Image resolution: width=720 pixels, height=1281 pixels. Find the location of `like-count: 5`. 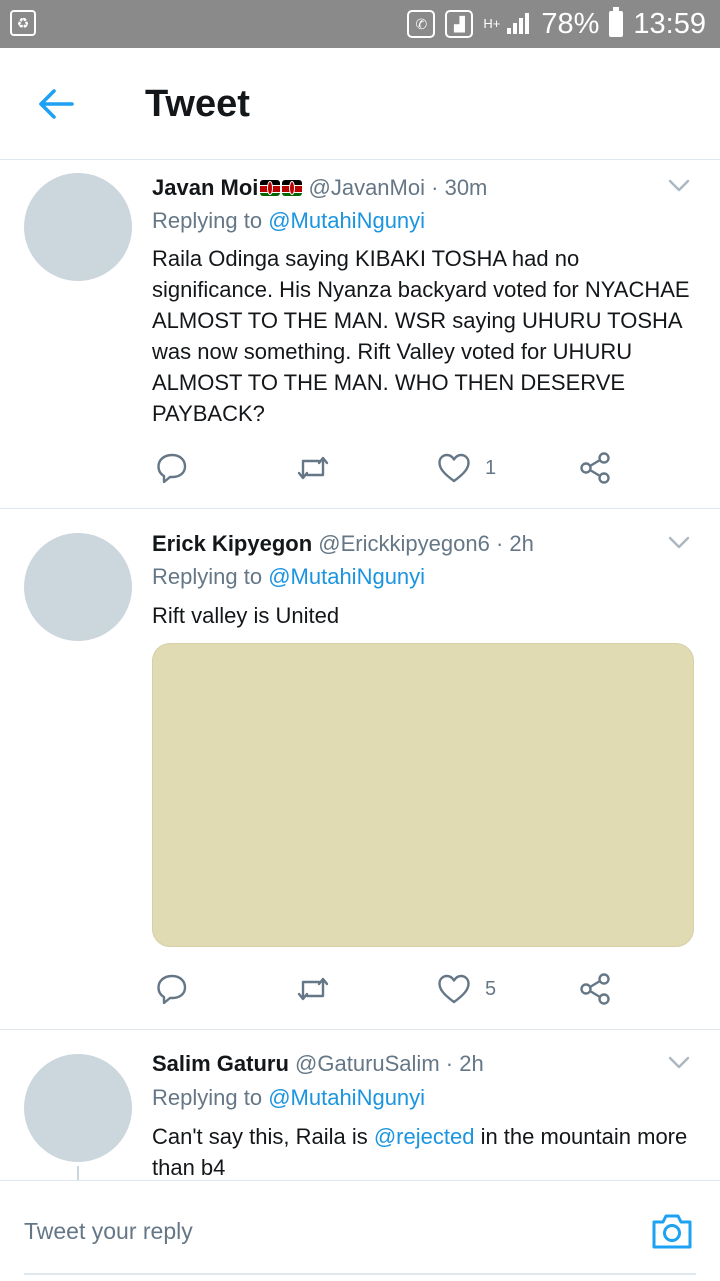

like-count: 5 is located at coordinates (491, 988).